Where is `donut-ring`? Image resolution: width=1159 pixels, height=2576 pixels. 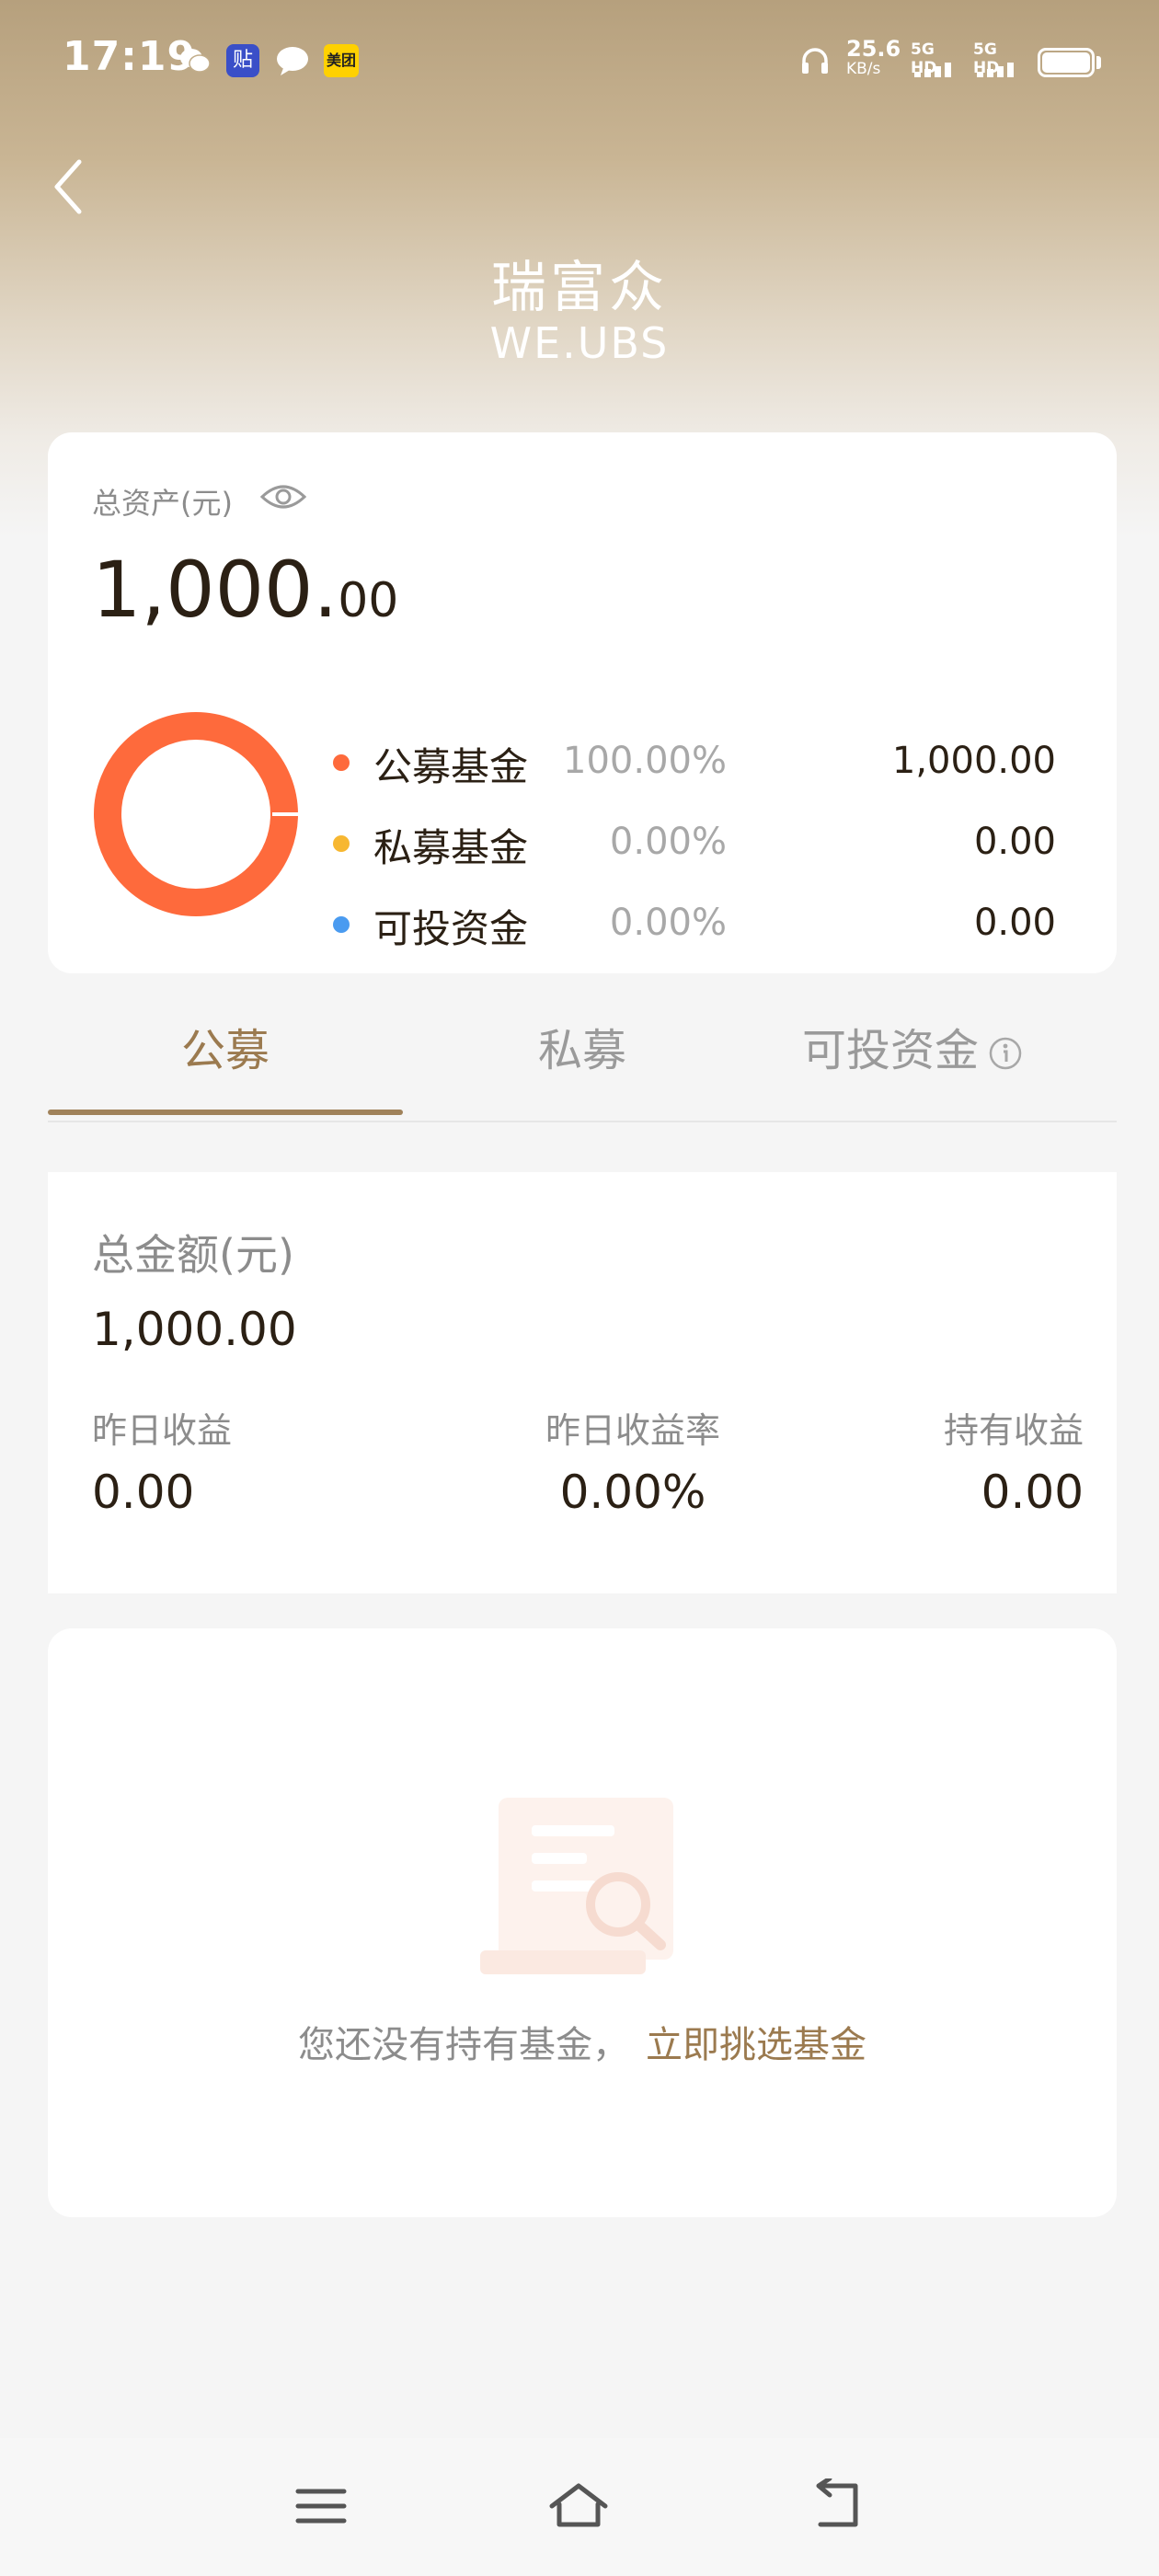 donut-ring is located at coordinates (196, 814).